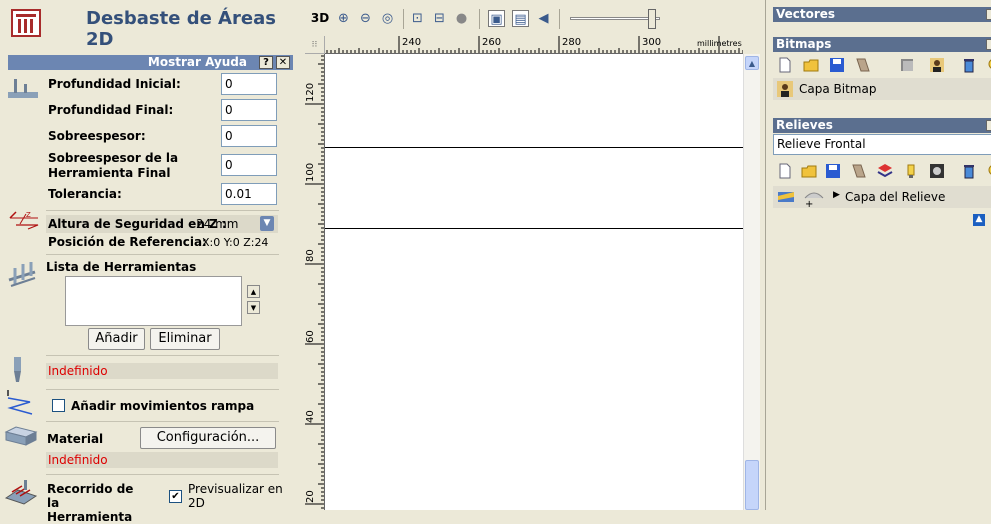 The height and width of the screenshot is (524, 991). Describe the element at coordinates (534, 228) in the screenshot. I see `material-bottom-edge-line` at that location.